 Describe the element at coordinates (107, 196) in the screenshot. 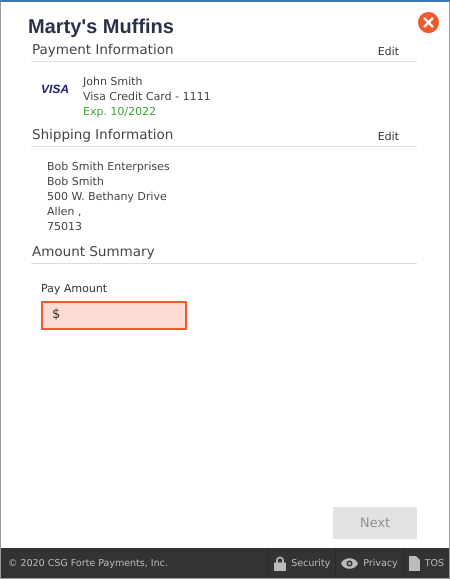

I see `address-line: 500 W. Bethany Drive` at that location.